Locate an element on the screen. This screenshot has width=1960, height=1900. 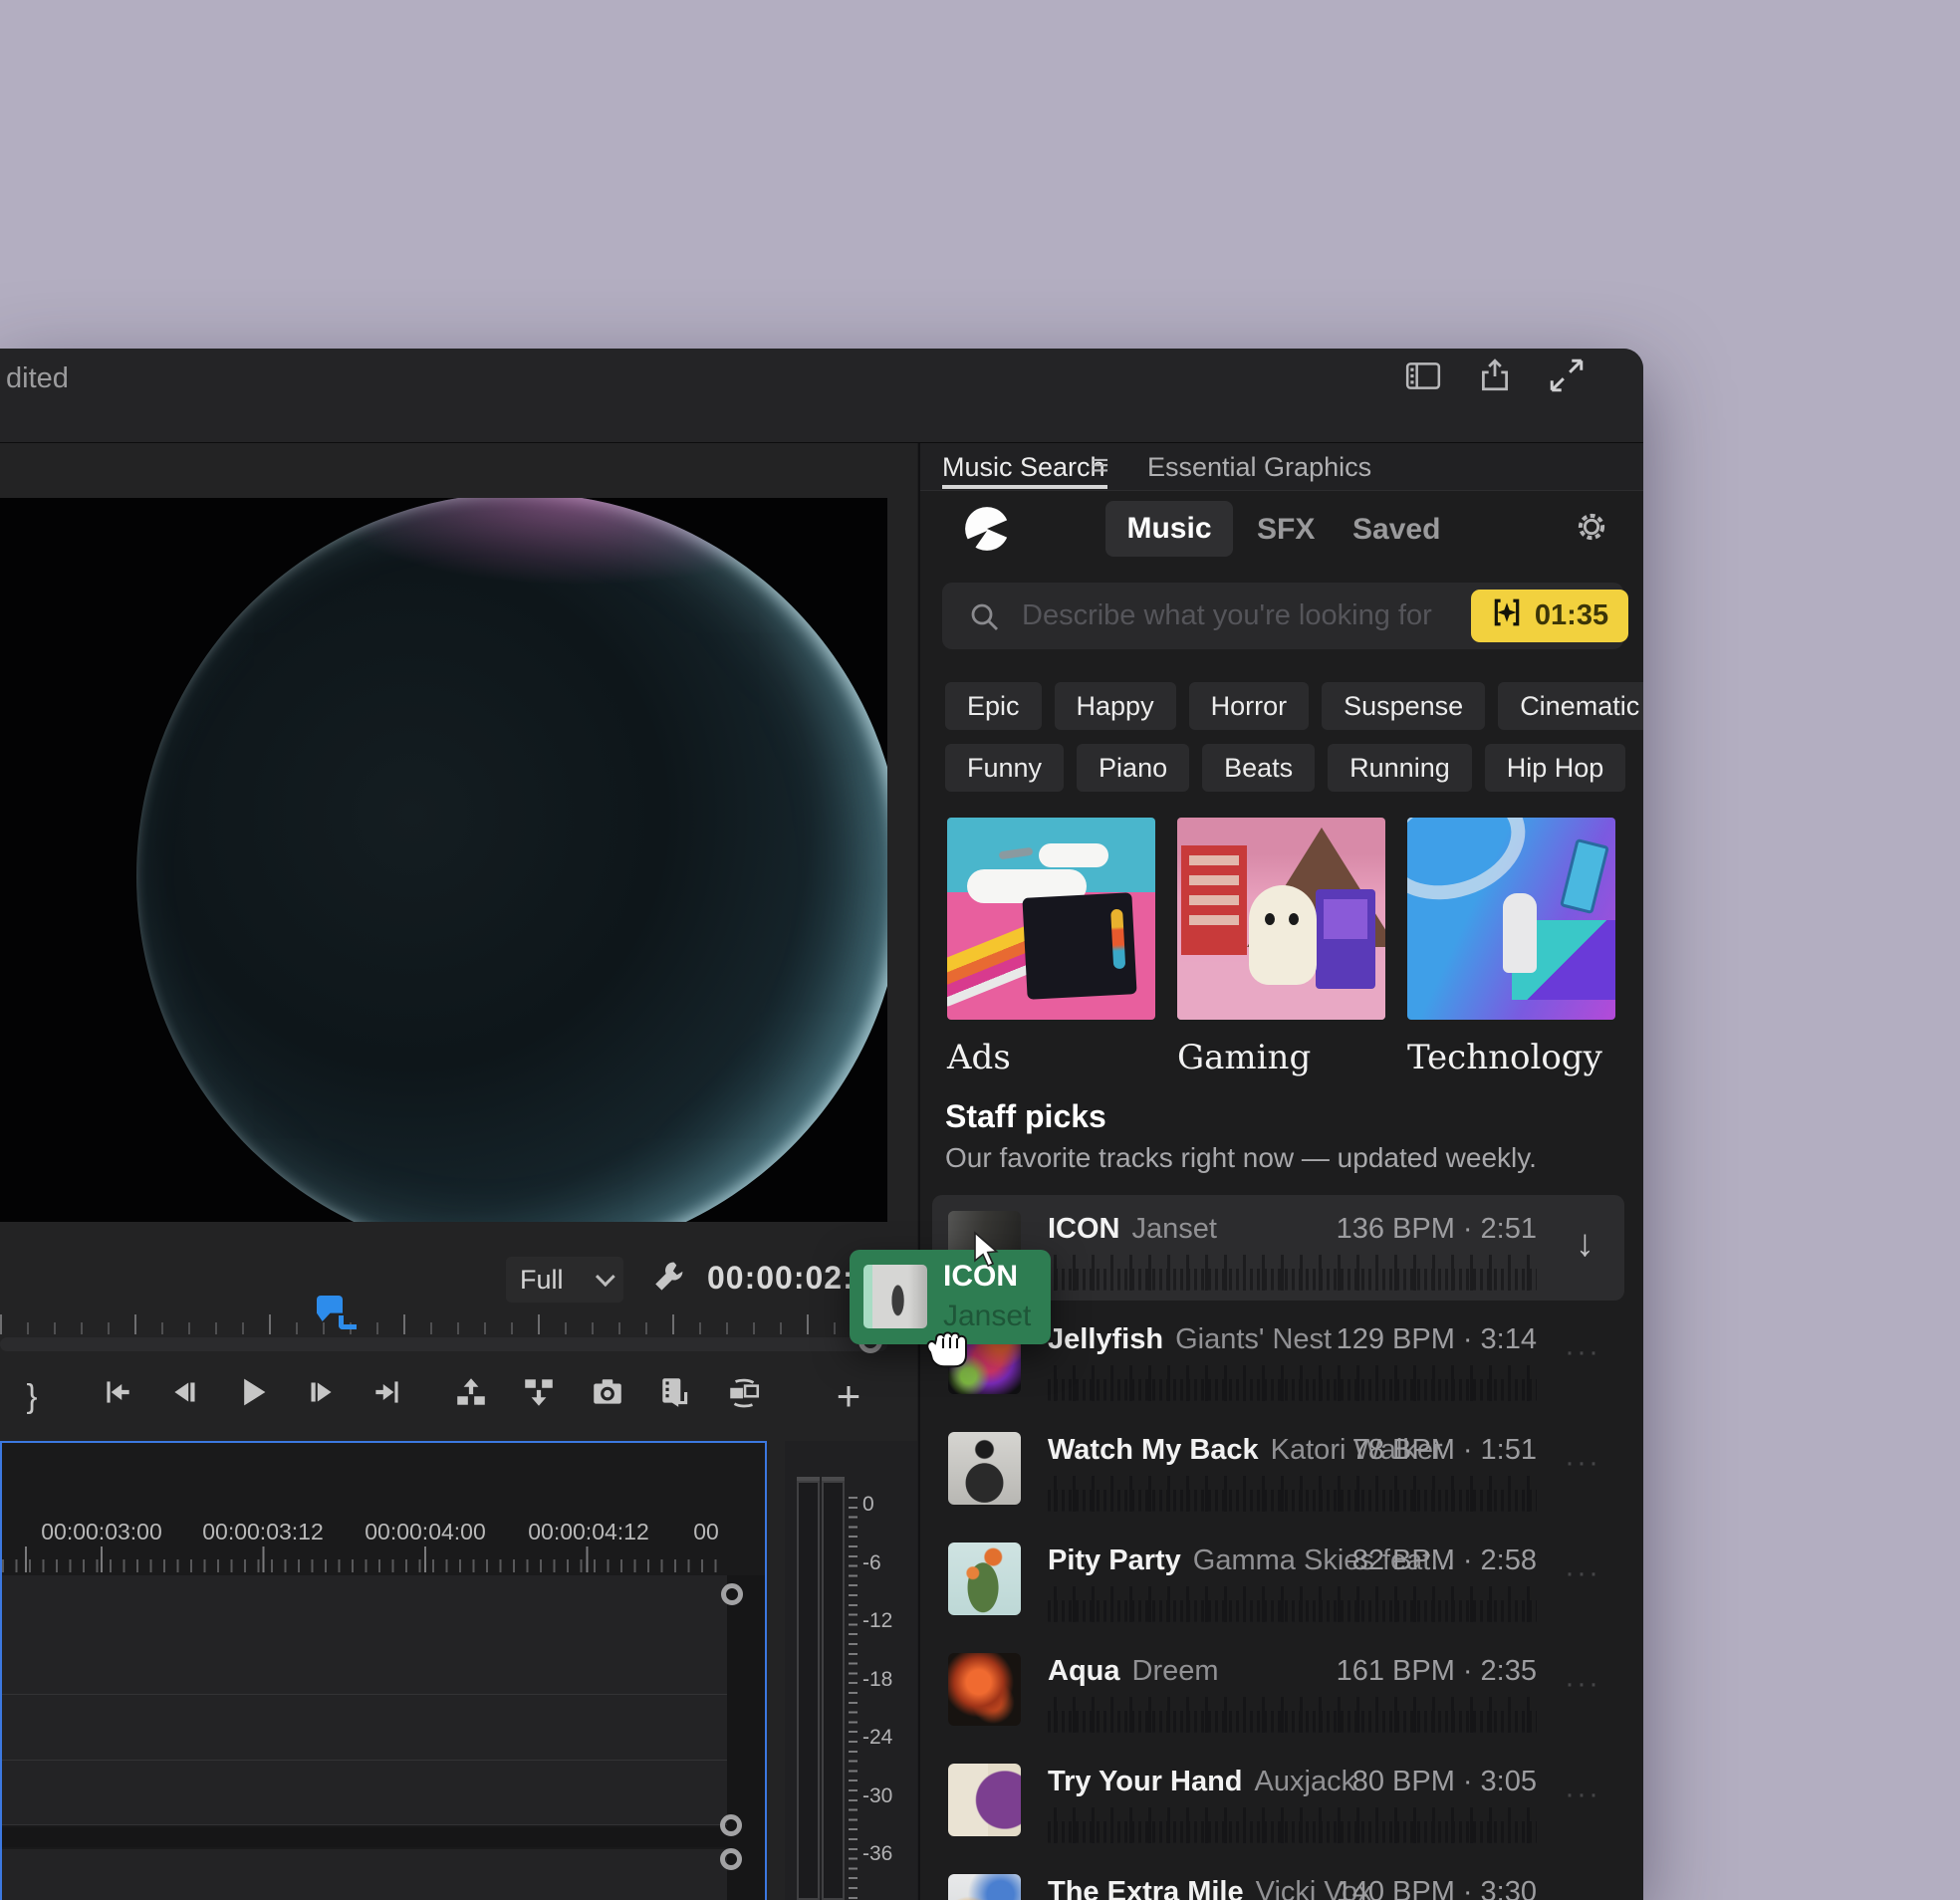
seek-ruler is located at coordinates (443, 1315).